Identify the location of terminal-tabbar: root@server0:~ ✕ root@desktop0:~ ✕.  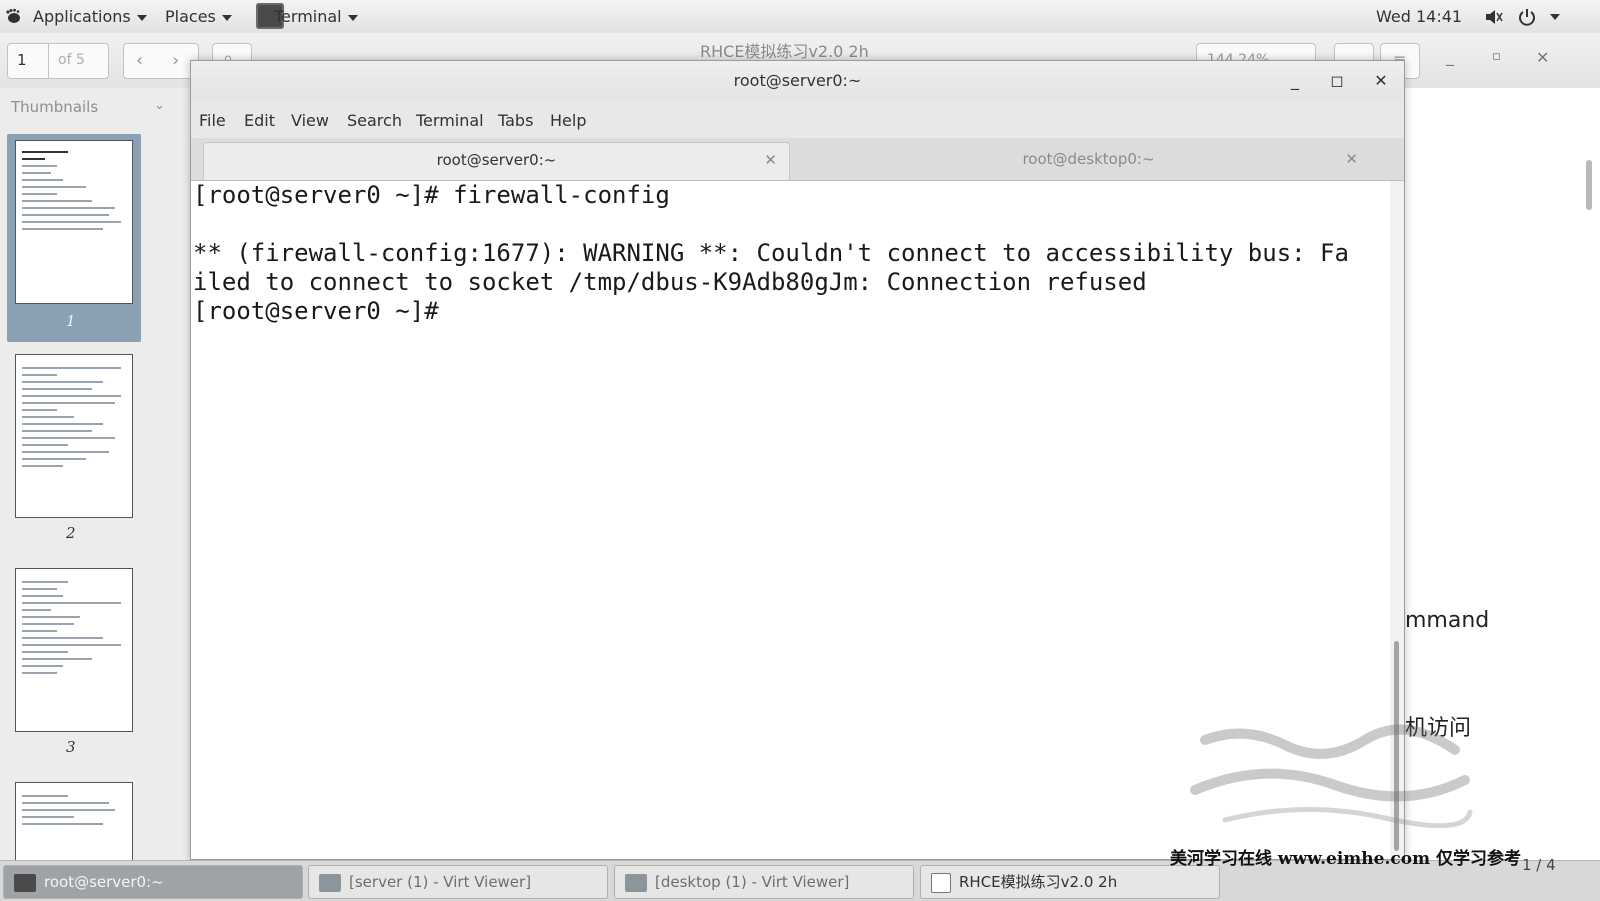
(797, 159).